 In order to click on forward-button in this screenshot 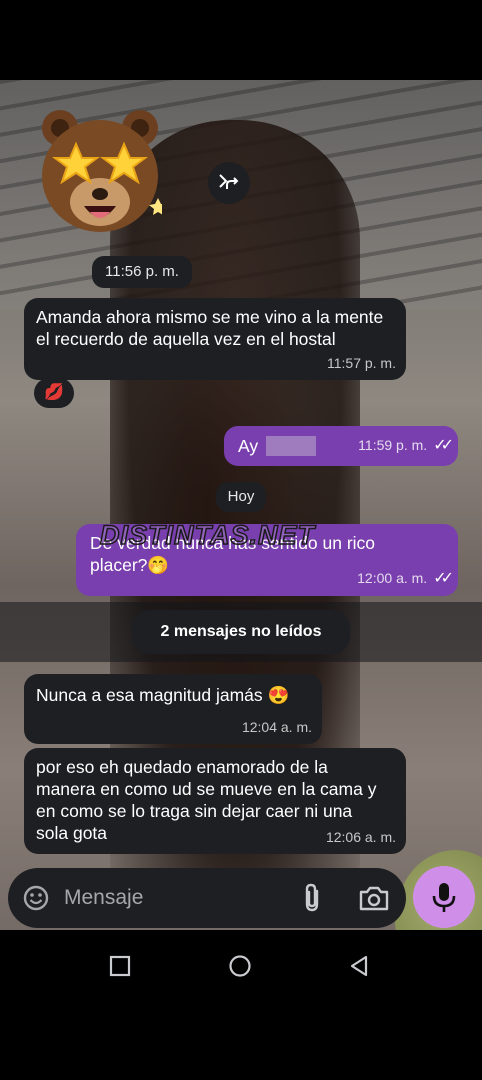, I will do `click(229, 183)`.